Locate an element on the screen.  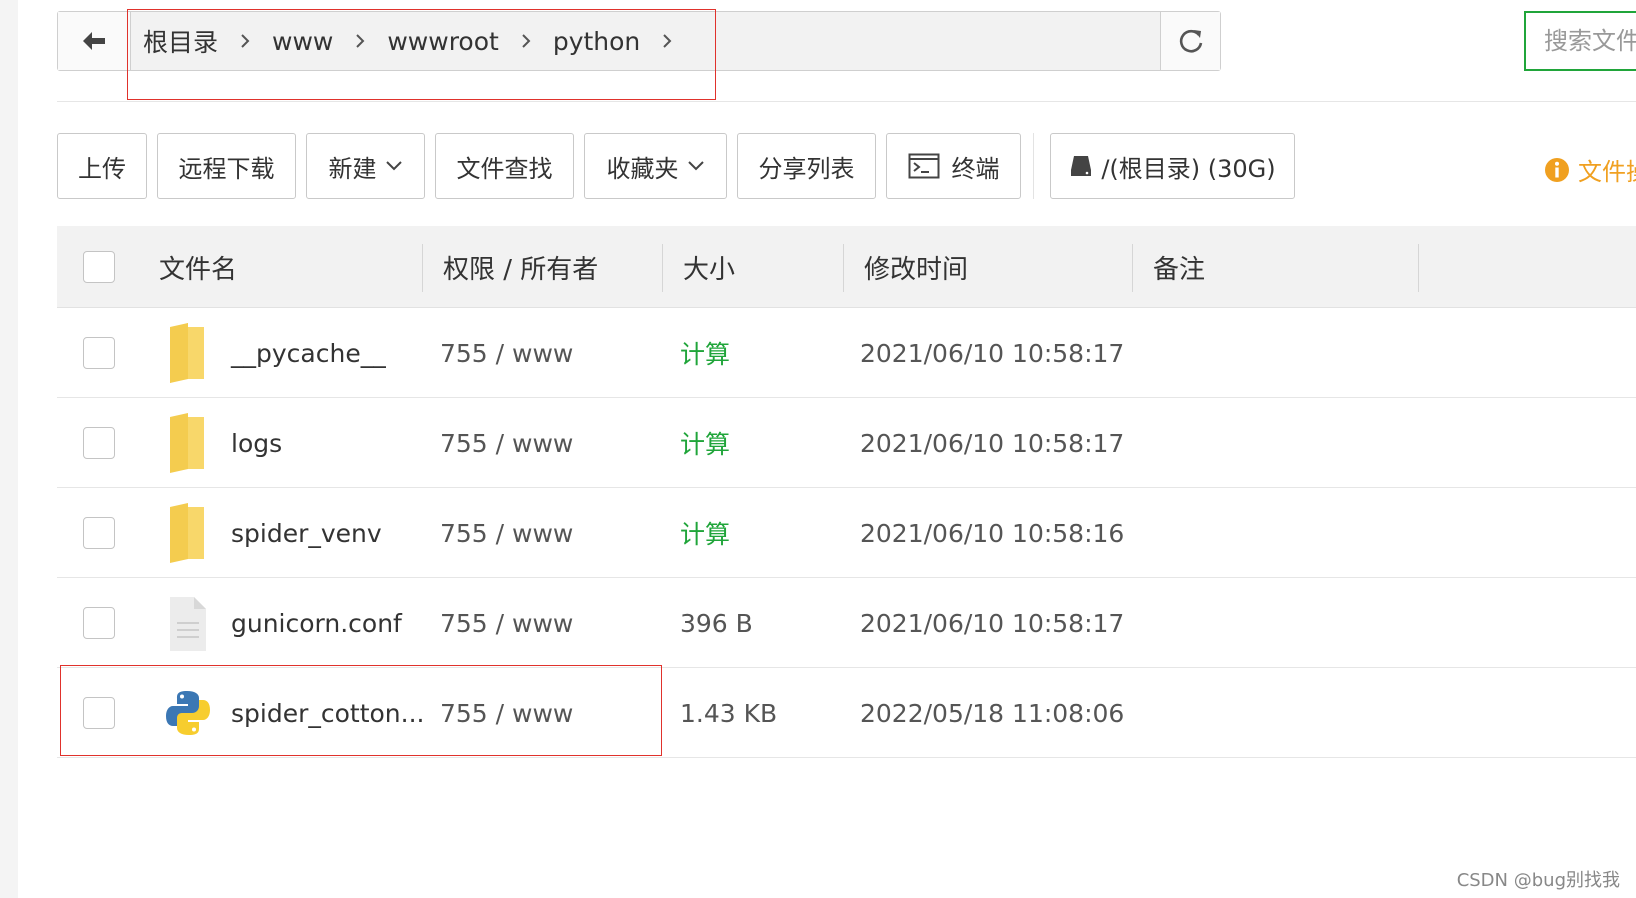
refresh-button is located at coordinates (1190, 41).